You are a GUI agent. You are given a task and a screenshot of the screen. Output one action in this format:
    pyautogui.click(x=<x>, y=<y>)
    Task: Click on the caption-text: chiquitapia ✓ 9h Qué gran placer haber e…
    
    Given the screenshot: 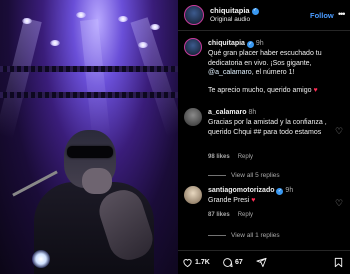 What is the action you would take?
    pyautogui.click(x=277, y=58)
    